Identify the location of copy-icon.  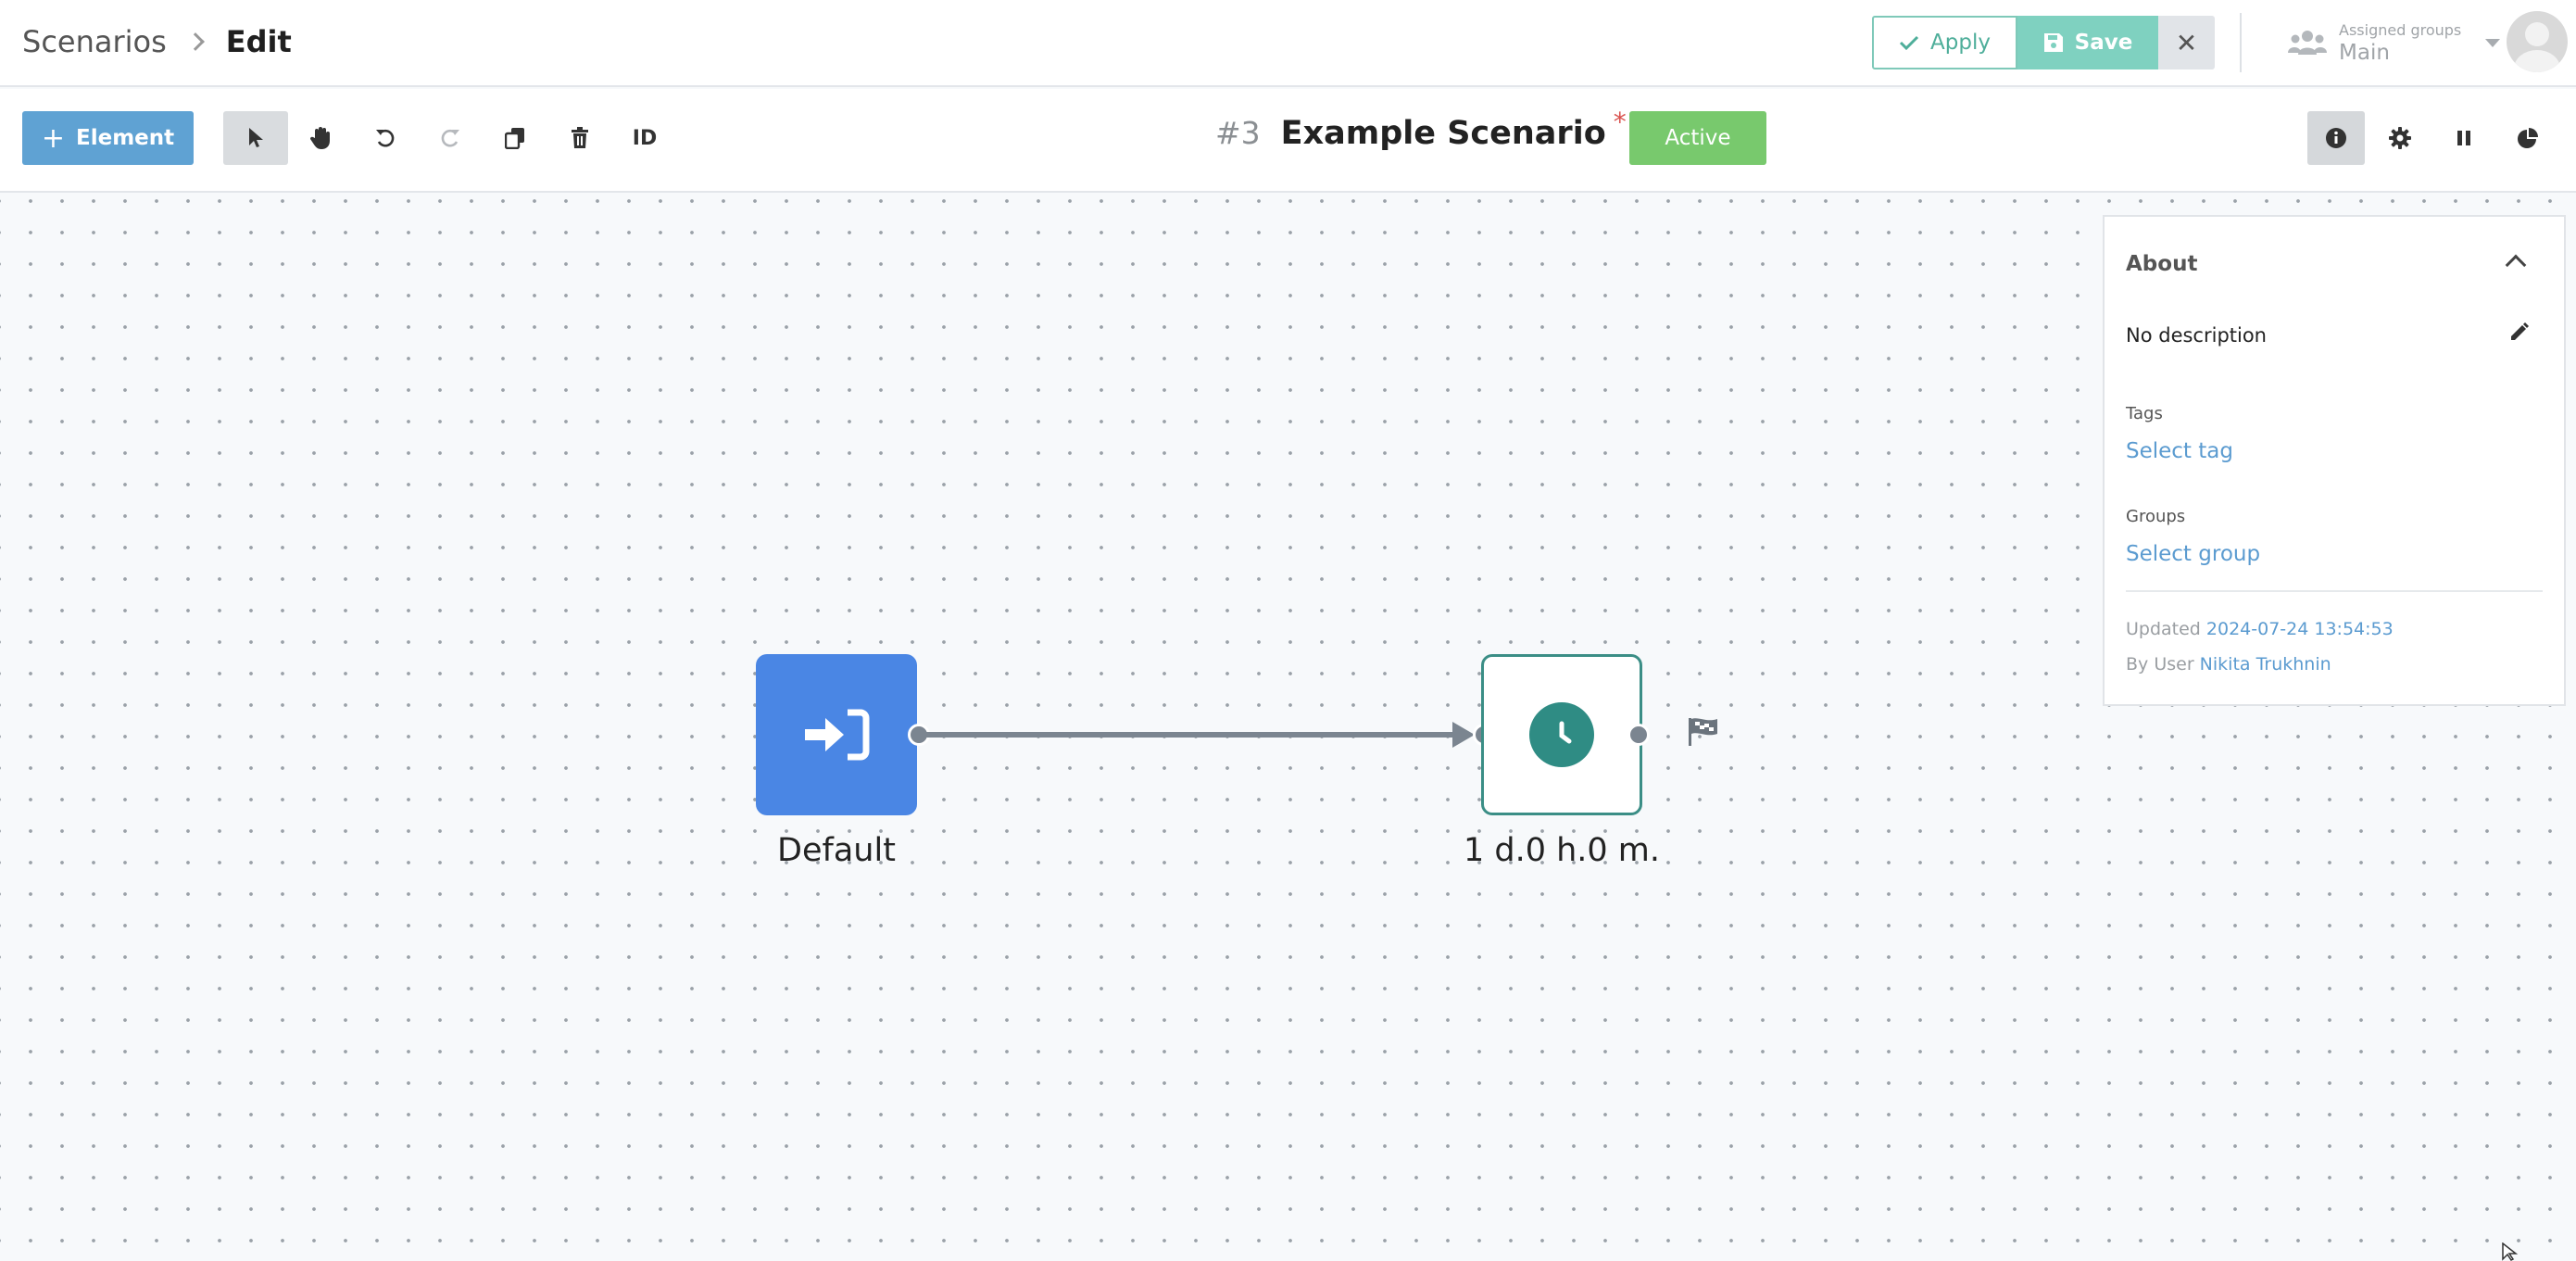
(514, 138).